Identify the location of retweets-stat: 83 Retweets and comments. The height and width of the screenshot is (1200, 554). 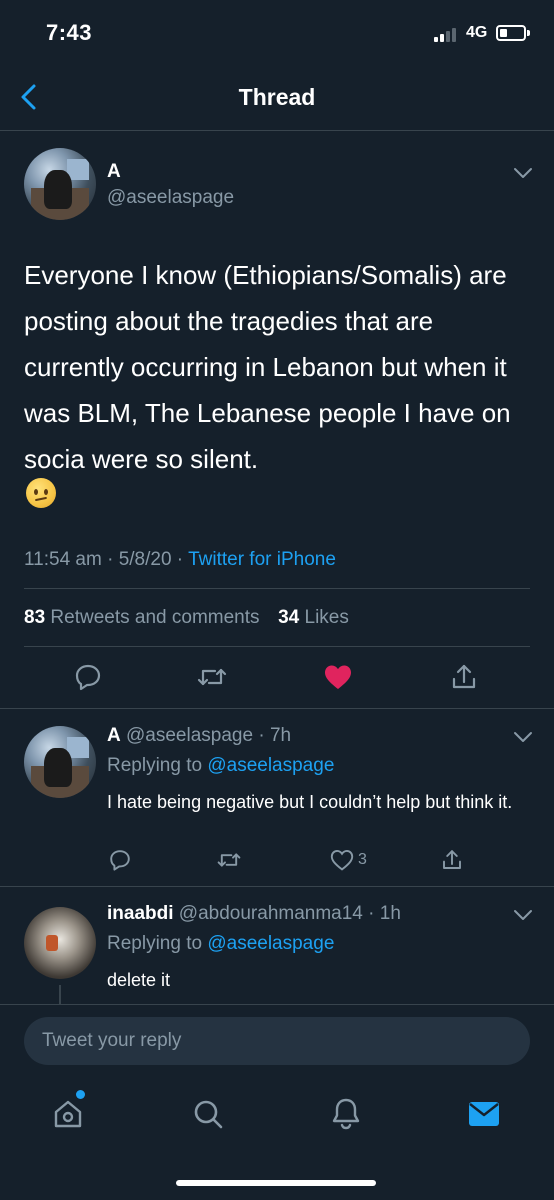
(142, 617).